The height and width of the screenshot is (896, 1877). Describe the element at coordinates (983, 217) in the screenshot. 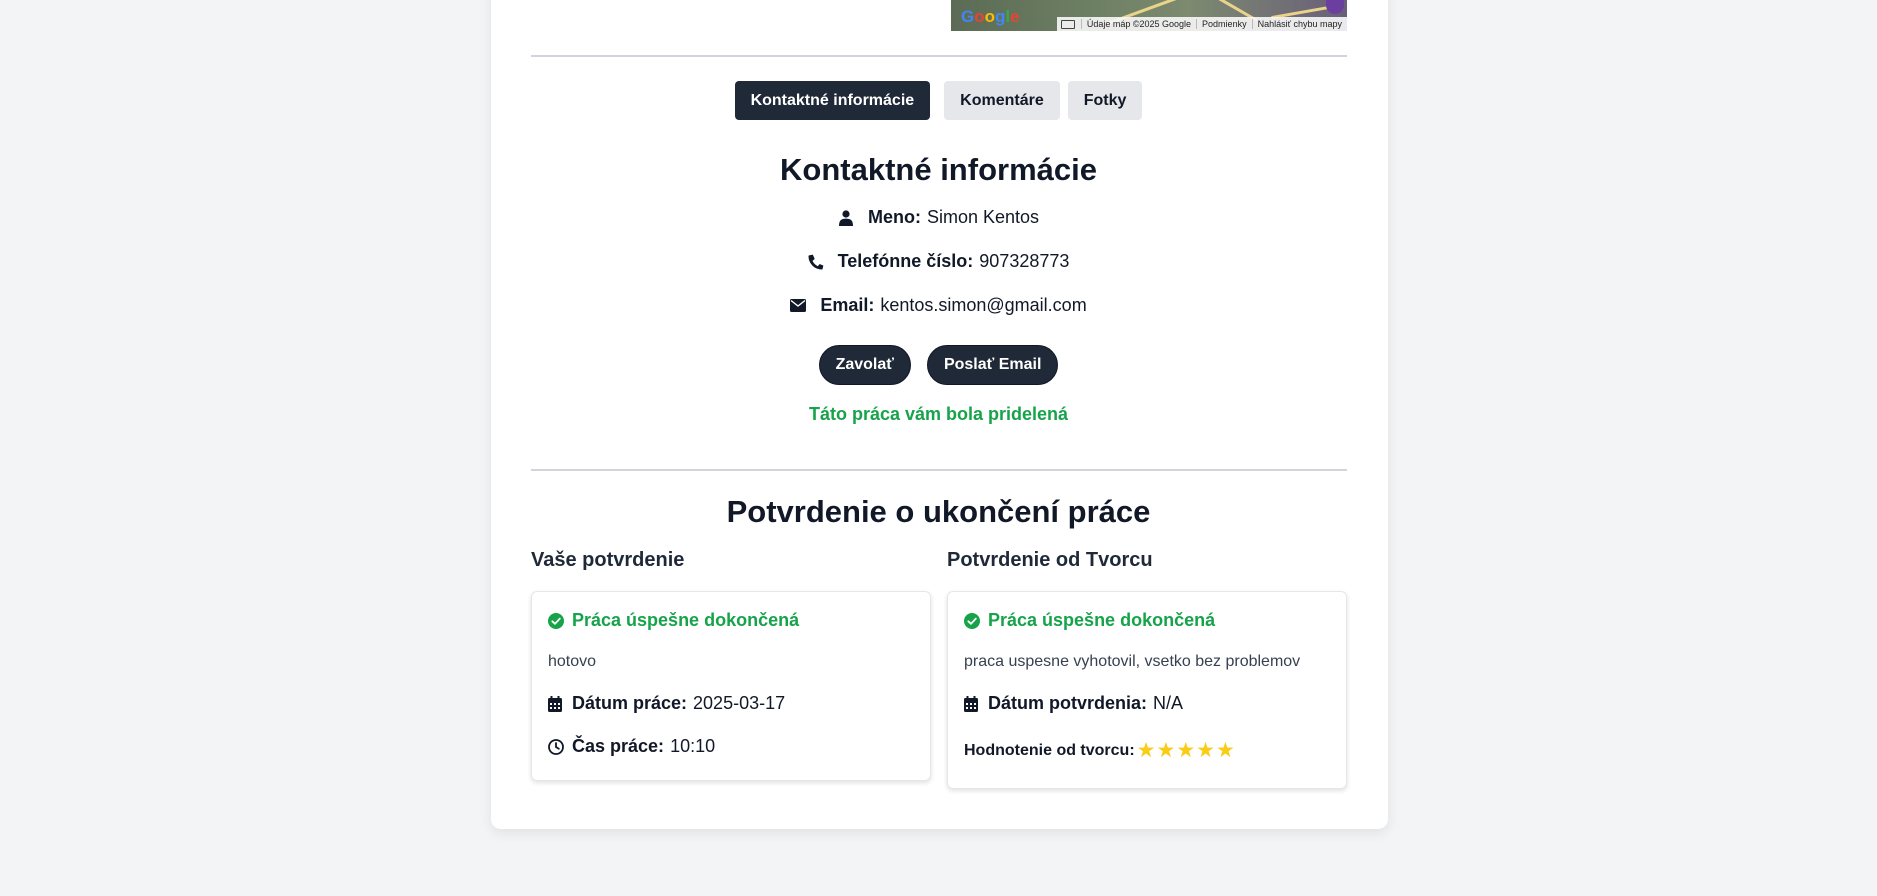

I see `name-value: Simon Kentos` at that location.